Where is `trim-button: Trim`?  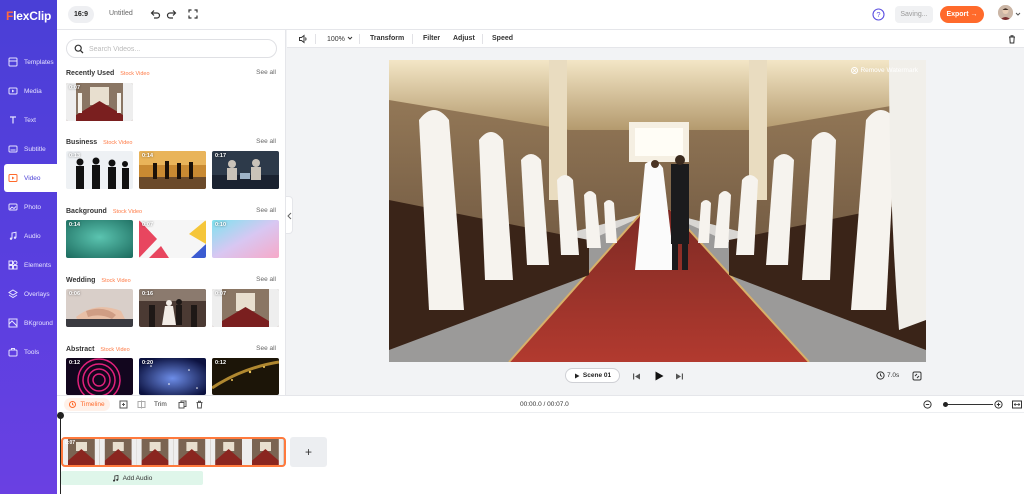 trim-button: Trim is located at coordinates (160, 404).